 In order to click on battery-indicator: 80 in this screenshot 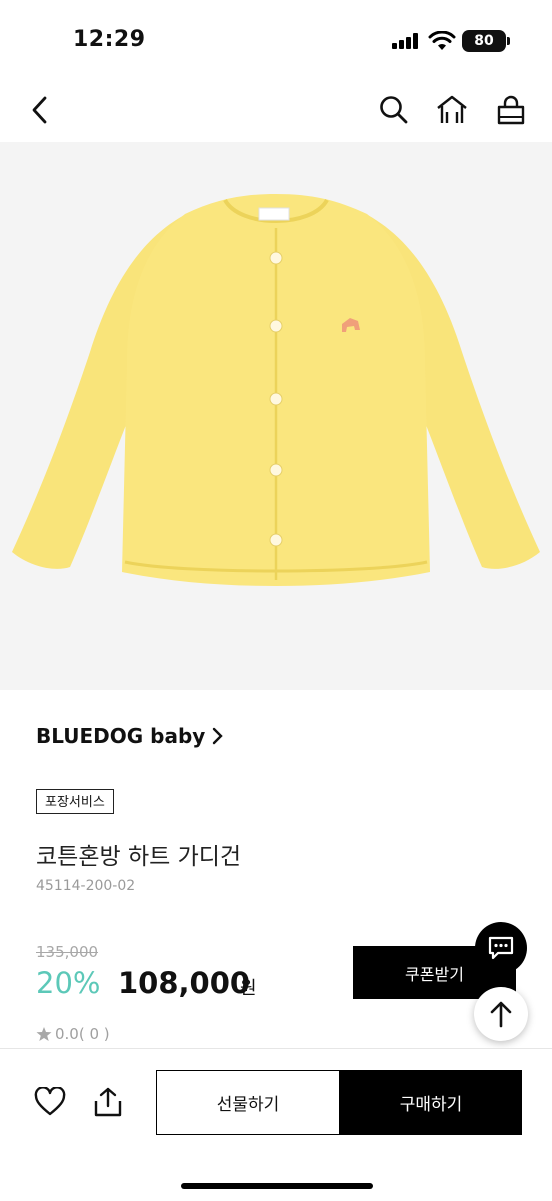, I will do `click(484, 41)`.